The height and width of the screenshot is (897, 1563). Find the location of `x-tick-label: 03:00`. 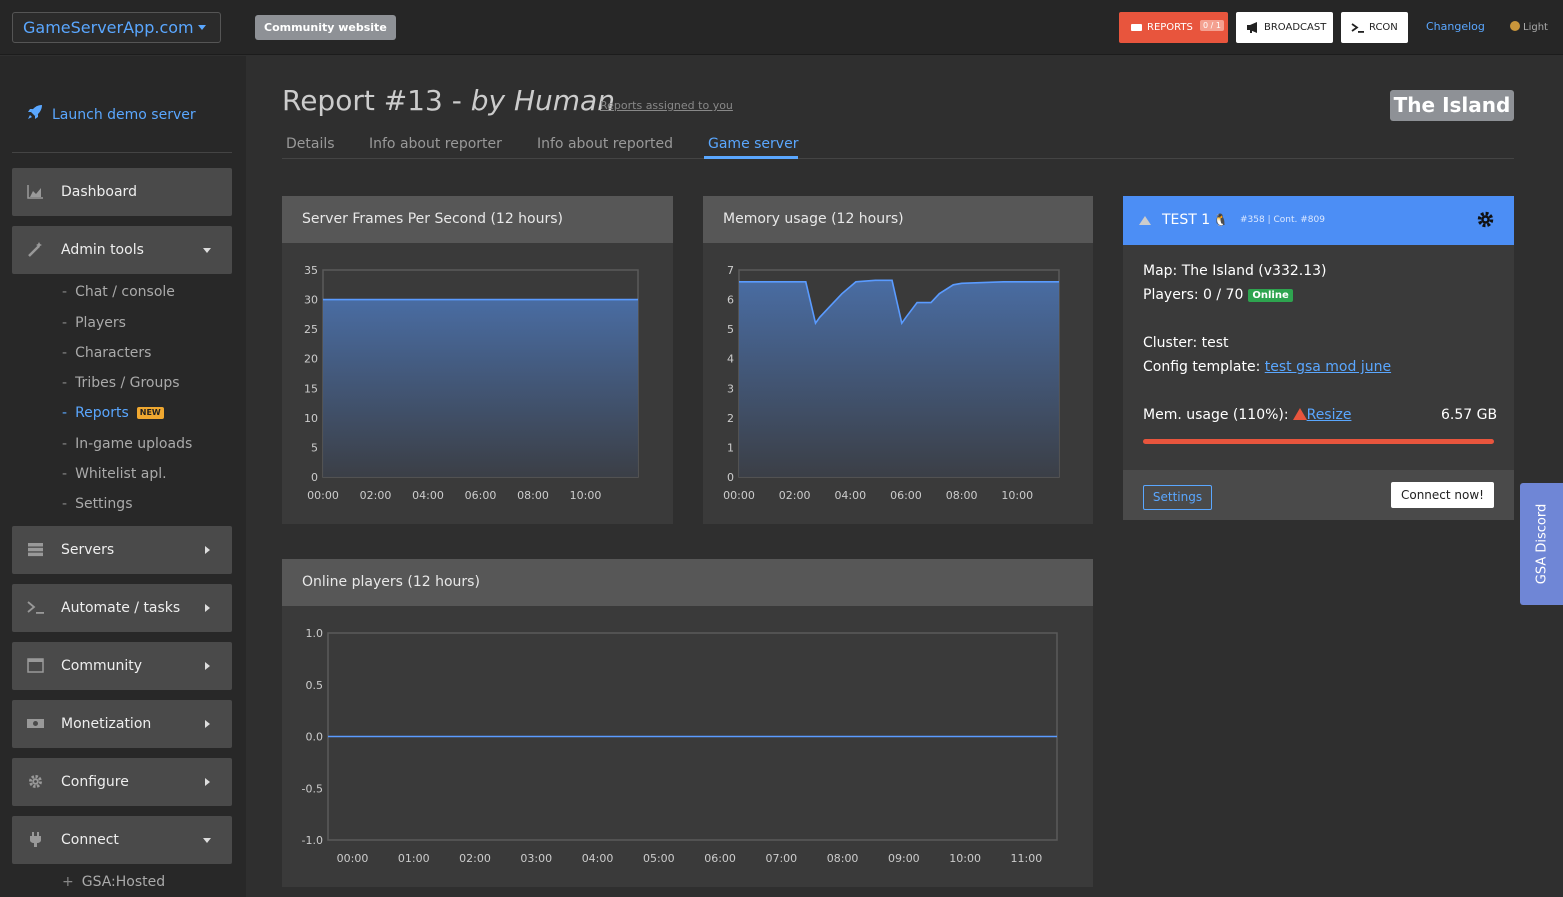

x-tick-label: 03:00 is located at coordinates (536, 858).